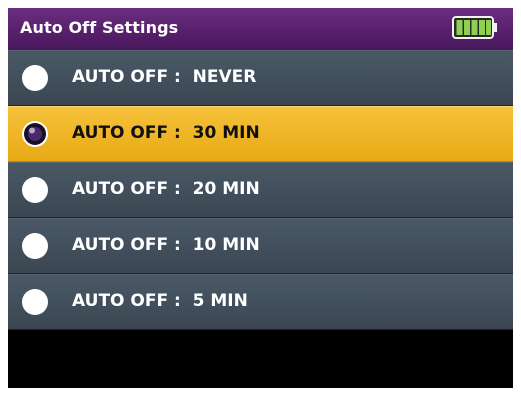  I want to click on option-never: AUTO OFF : NEVER, so click(260, 78).